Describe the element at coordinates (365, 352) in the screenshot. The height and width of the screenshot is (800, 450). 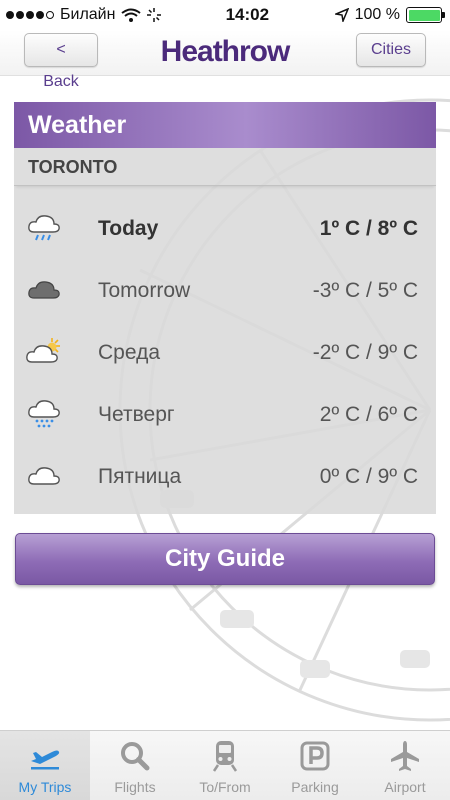
I see `forecast-temperature: -2º C / 9º C` at that location.